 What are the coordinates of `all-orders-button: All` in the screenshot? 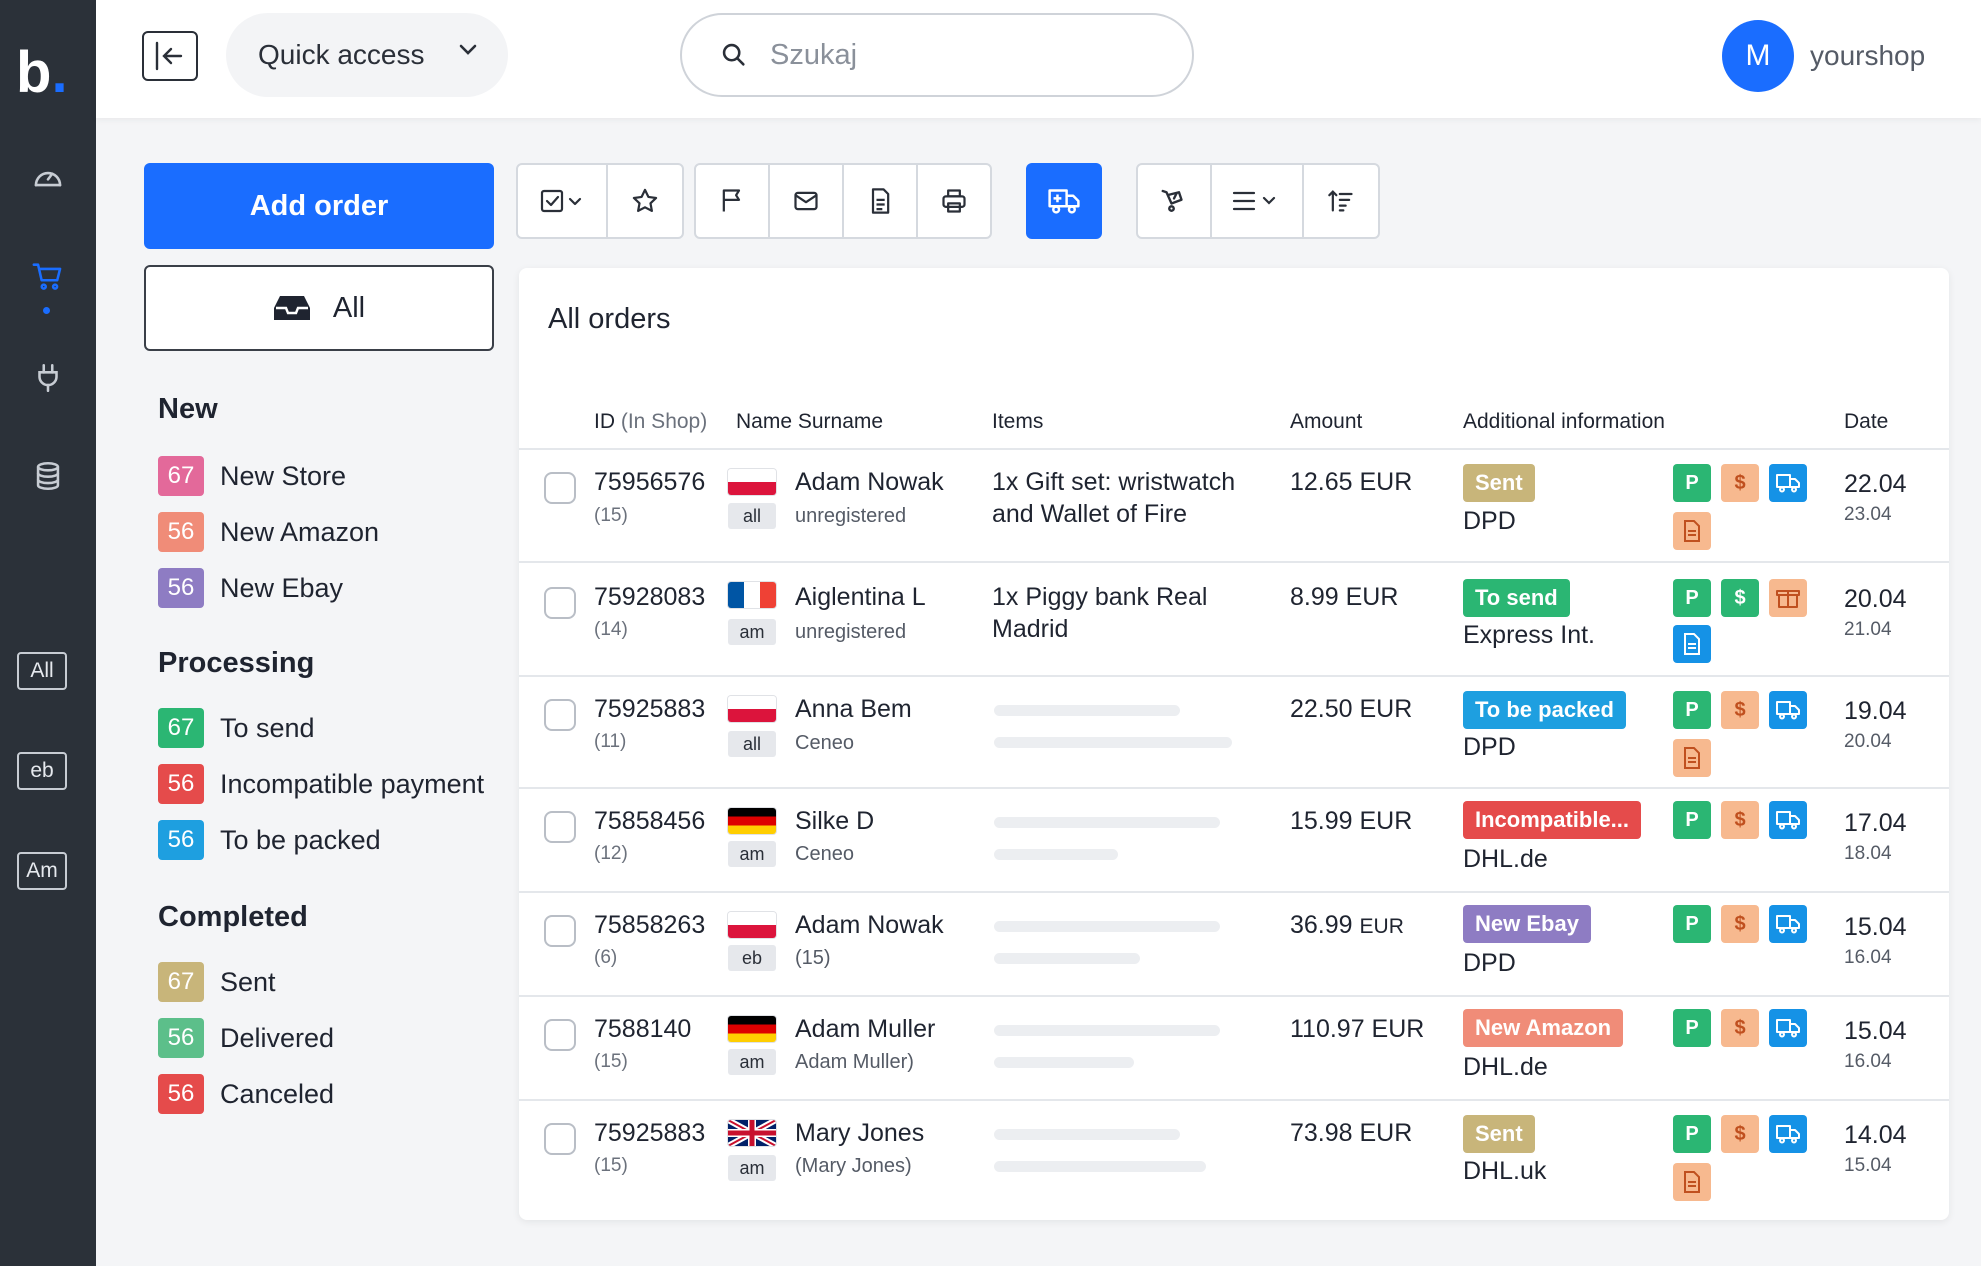 It's located at (319, 308).